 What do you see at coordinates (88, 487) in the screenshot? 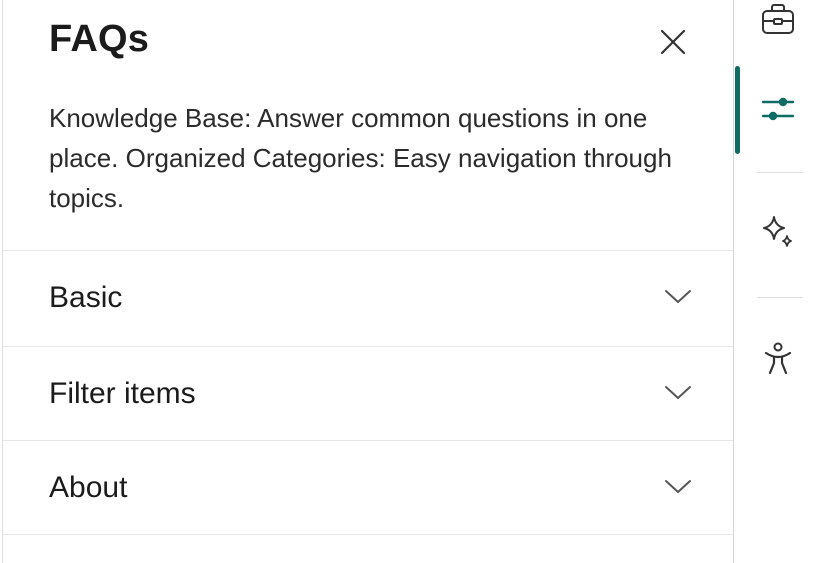
I see `accordion-label: About` at bounding box center [88, 487].